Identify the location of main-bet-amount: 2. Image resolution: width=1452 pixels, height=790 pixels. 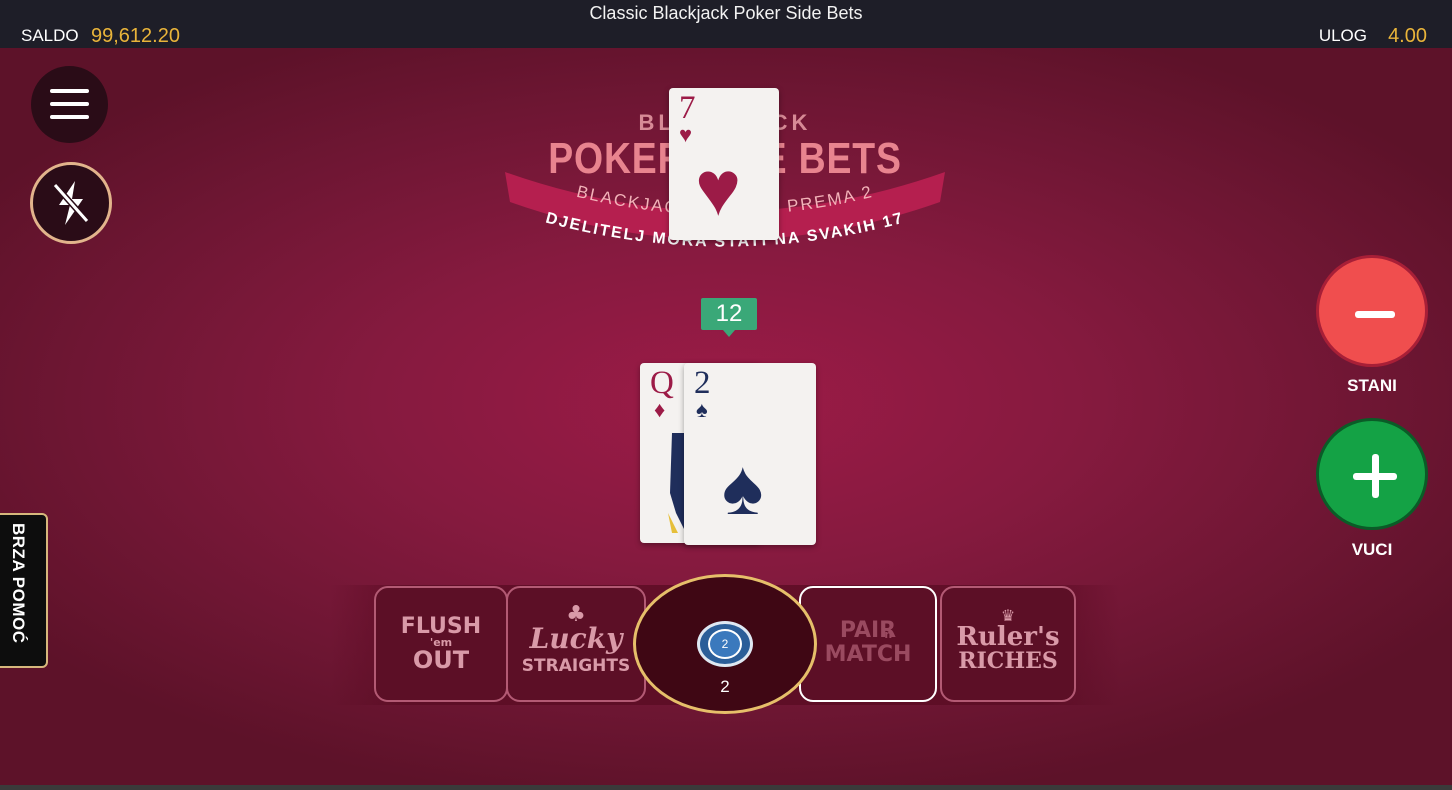
(725, 686).